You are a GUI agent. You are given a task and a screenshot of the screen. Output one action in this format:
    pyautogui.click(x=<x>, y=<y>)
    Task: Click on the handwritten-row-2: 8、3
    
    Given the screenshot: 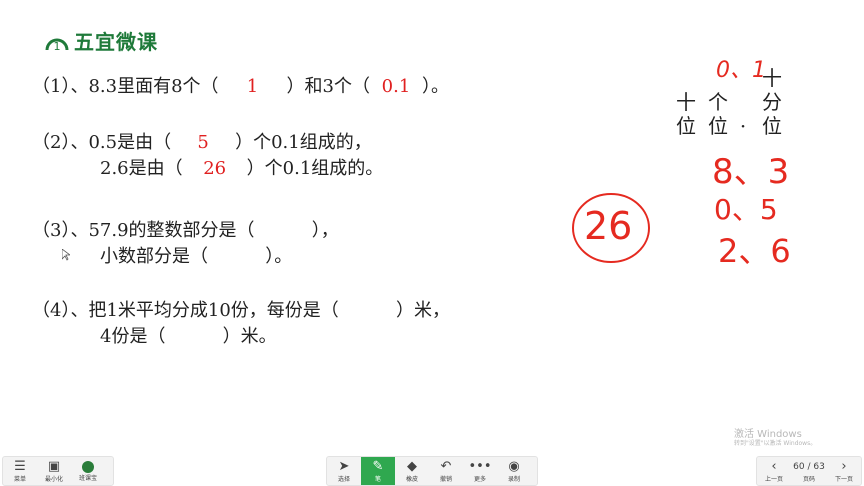 What is the action you would take?
    pyautogui.click(x=751, y=172)
    